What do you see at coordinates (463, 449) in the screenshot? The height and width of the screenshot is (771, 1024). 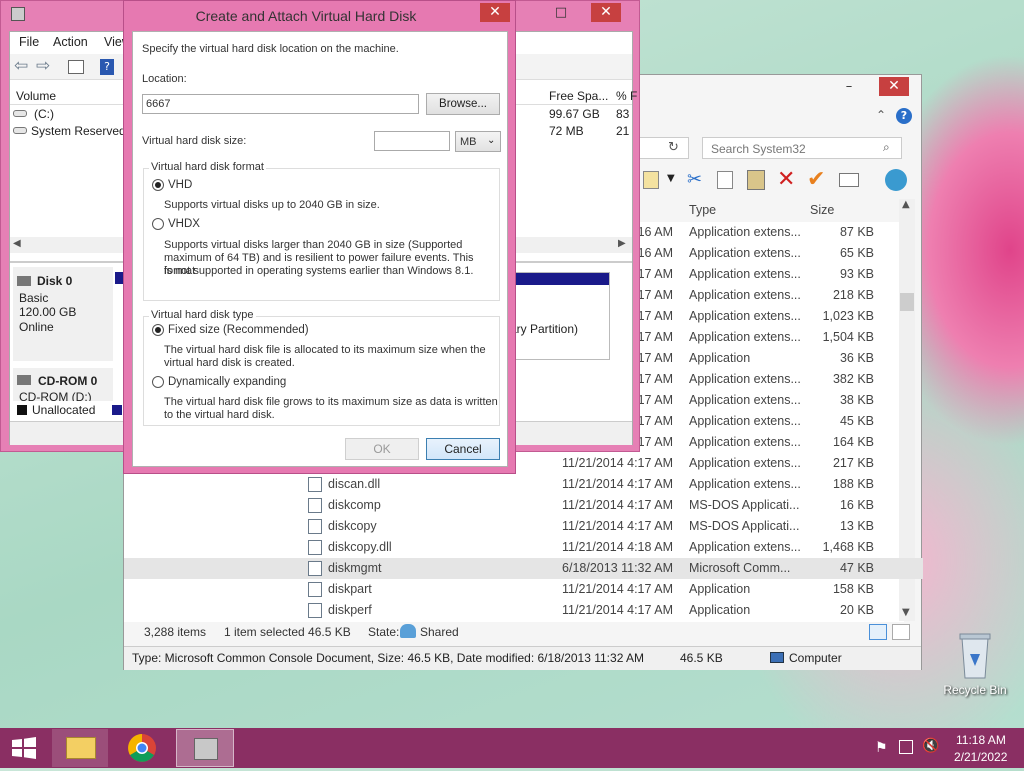 I see `cancel-button: Cancel` at bounding box center [463, 449].